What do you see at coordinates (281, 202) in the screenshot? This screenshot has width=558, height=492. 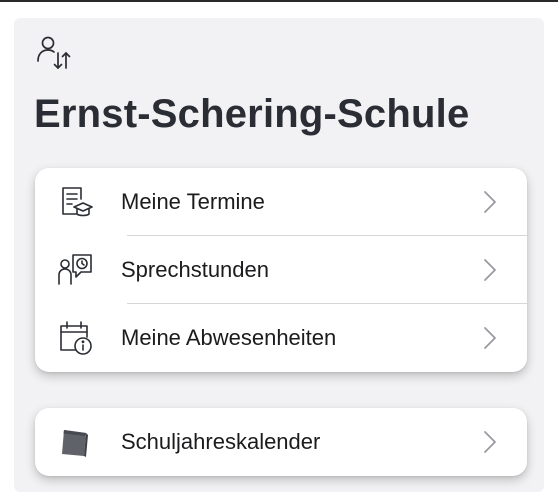 I see `menu-item-meine-termine: Meine Termine` at bounding box center [281, 202].